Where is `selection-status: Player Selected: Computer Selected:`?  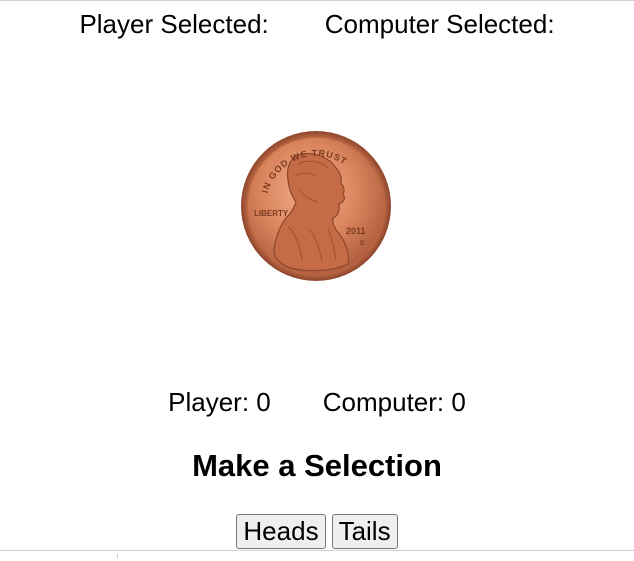
selection-status: Player Selected: Computer Selected: is located at coordinates (317, 24).